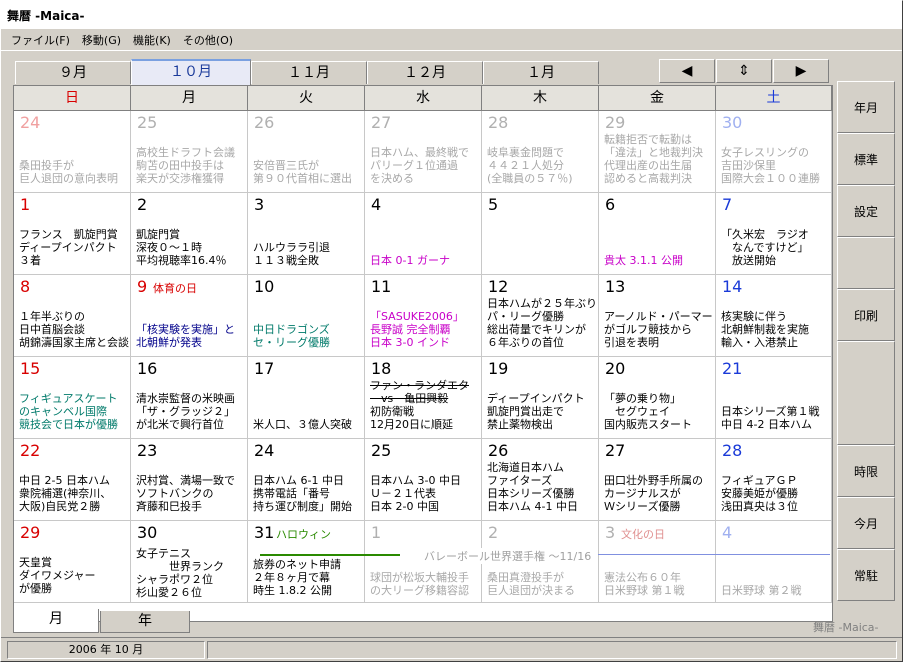 This screenshot has width=903, height=662. I want to click on scroll-button: ⇕, so click(744, 71).